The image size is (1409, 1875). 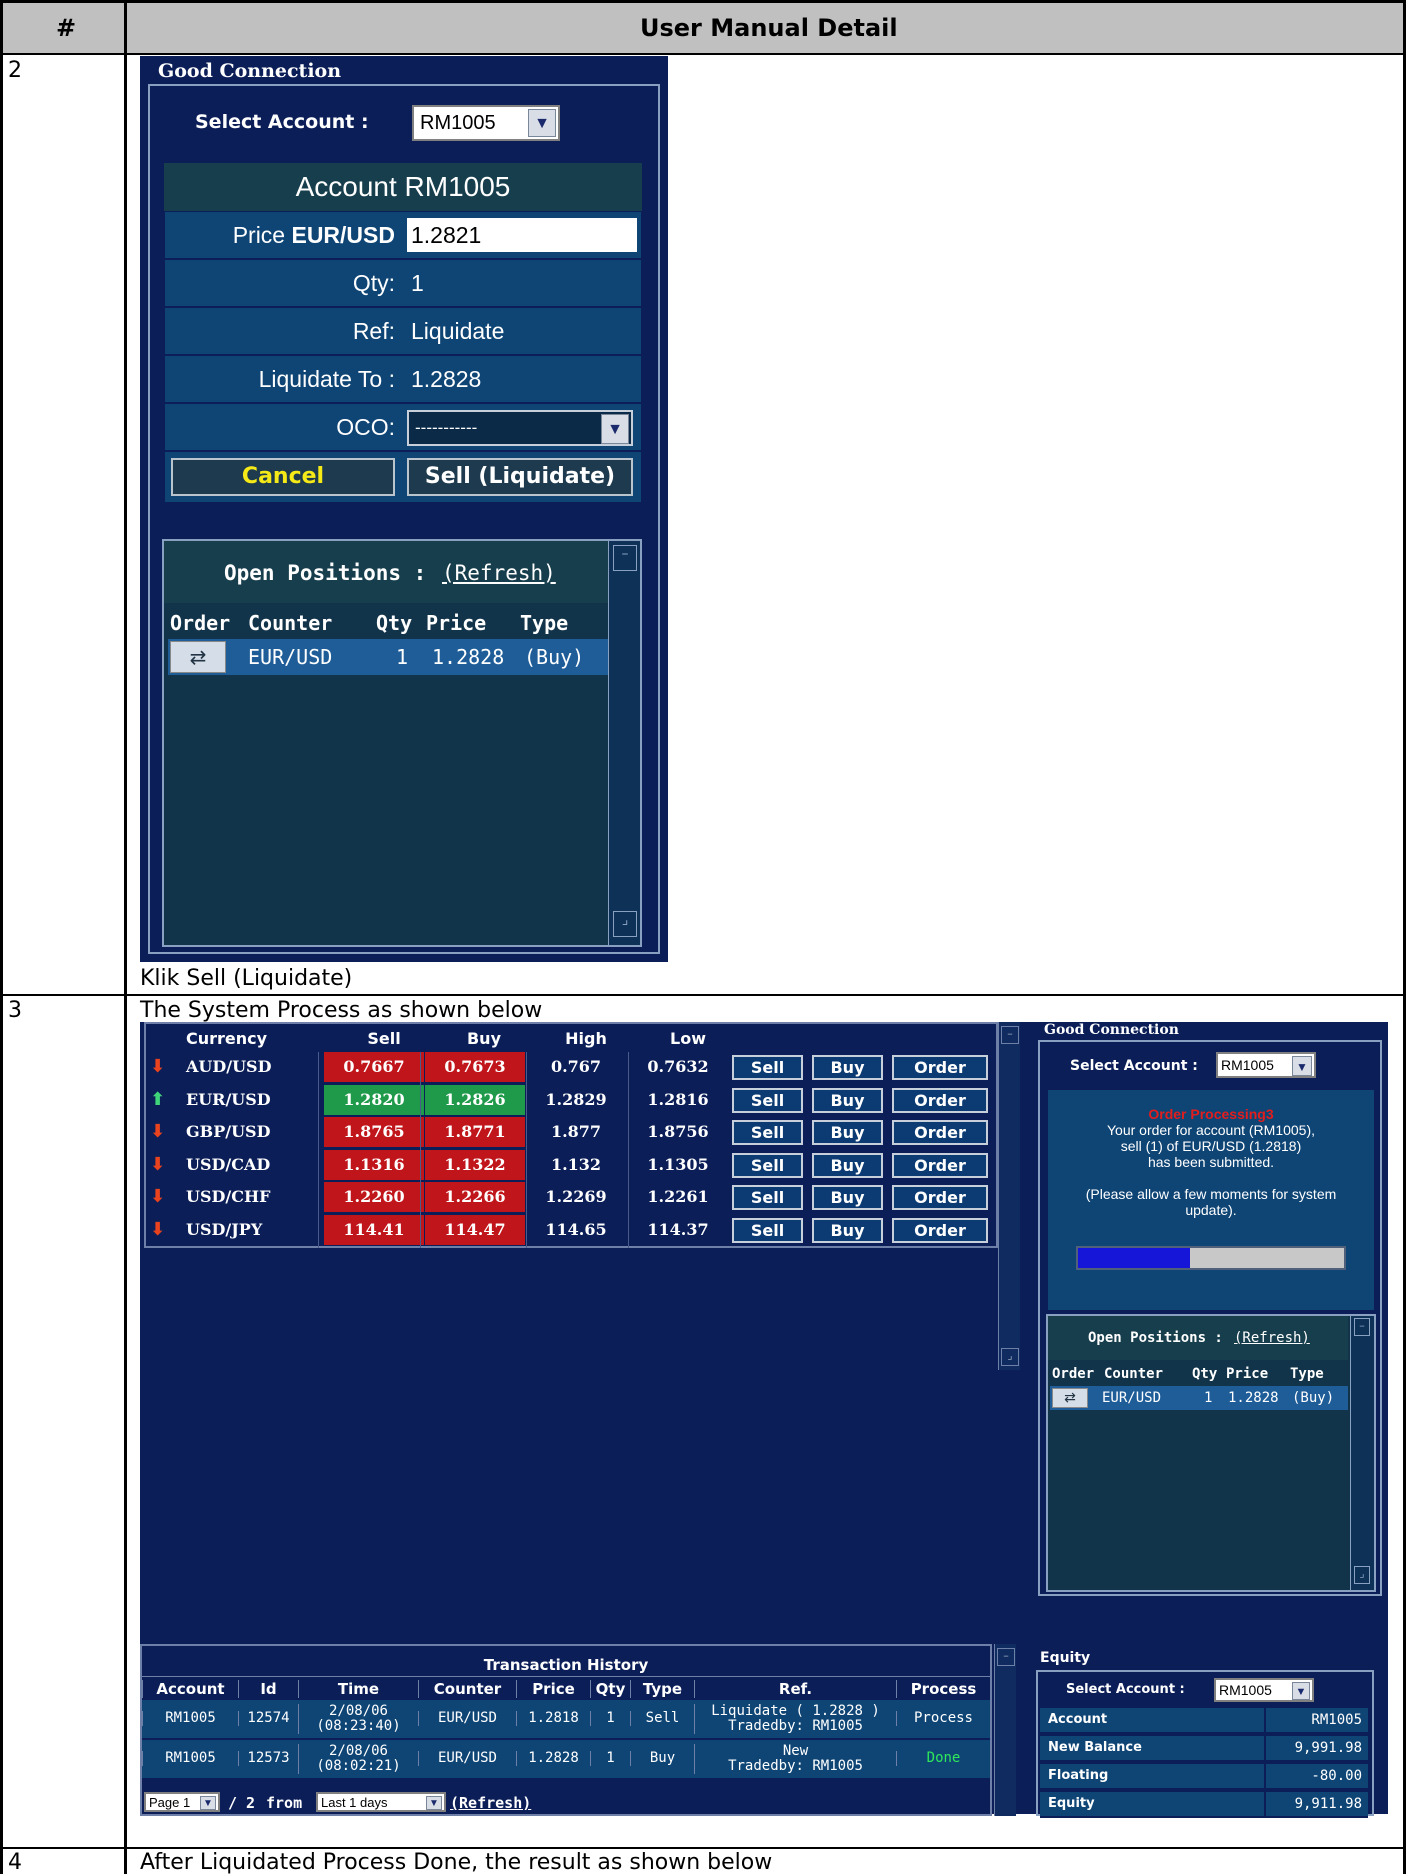 What do you see at coordinates (1005, 1730) in the screenshot?
I see `history-scrollbar: –` at bounding box center [1005, 1730].